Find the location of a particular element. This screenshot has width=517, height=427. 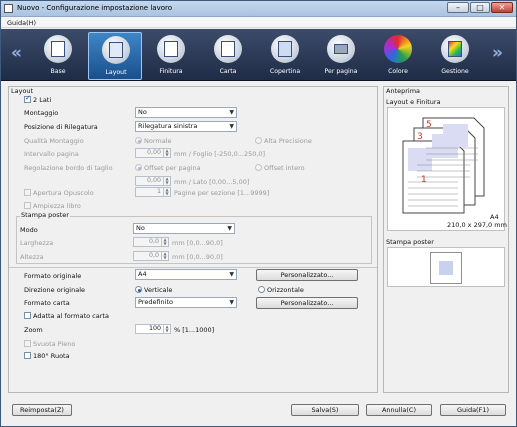

page-interval-input: 0,00 ▲ ▼ is located at coordinates (153, 153).